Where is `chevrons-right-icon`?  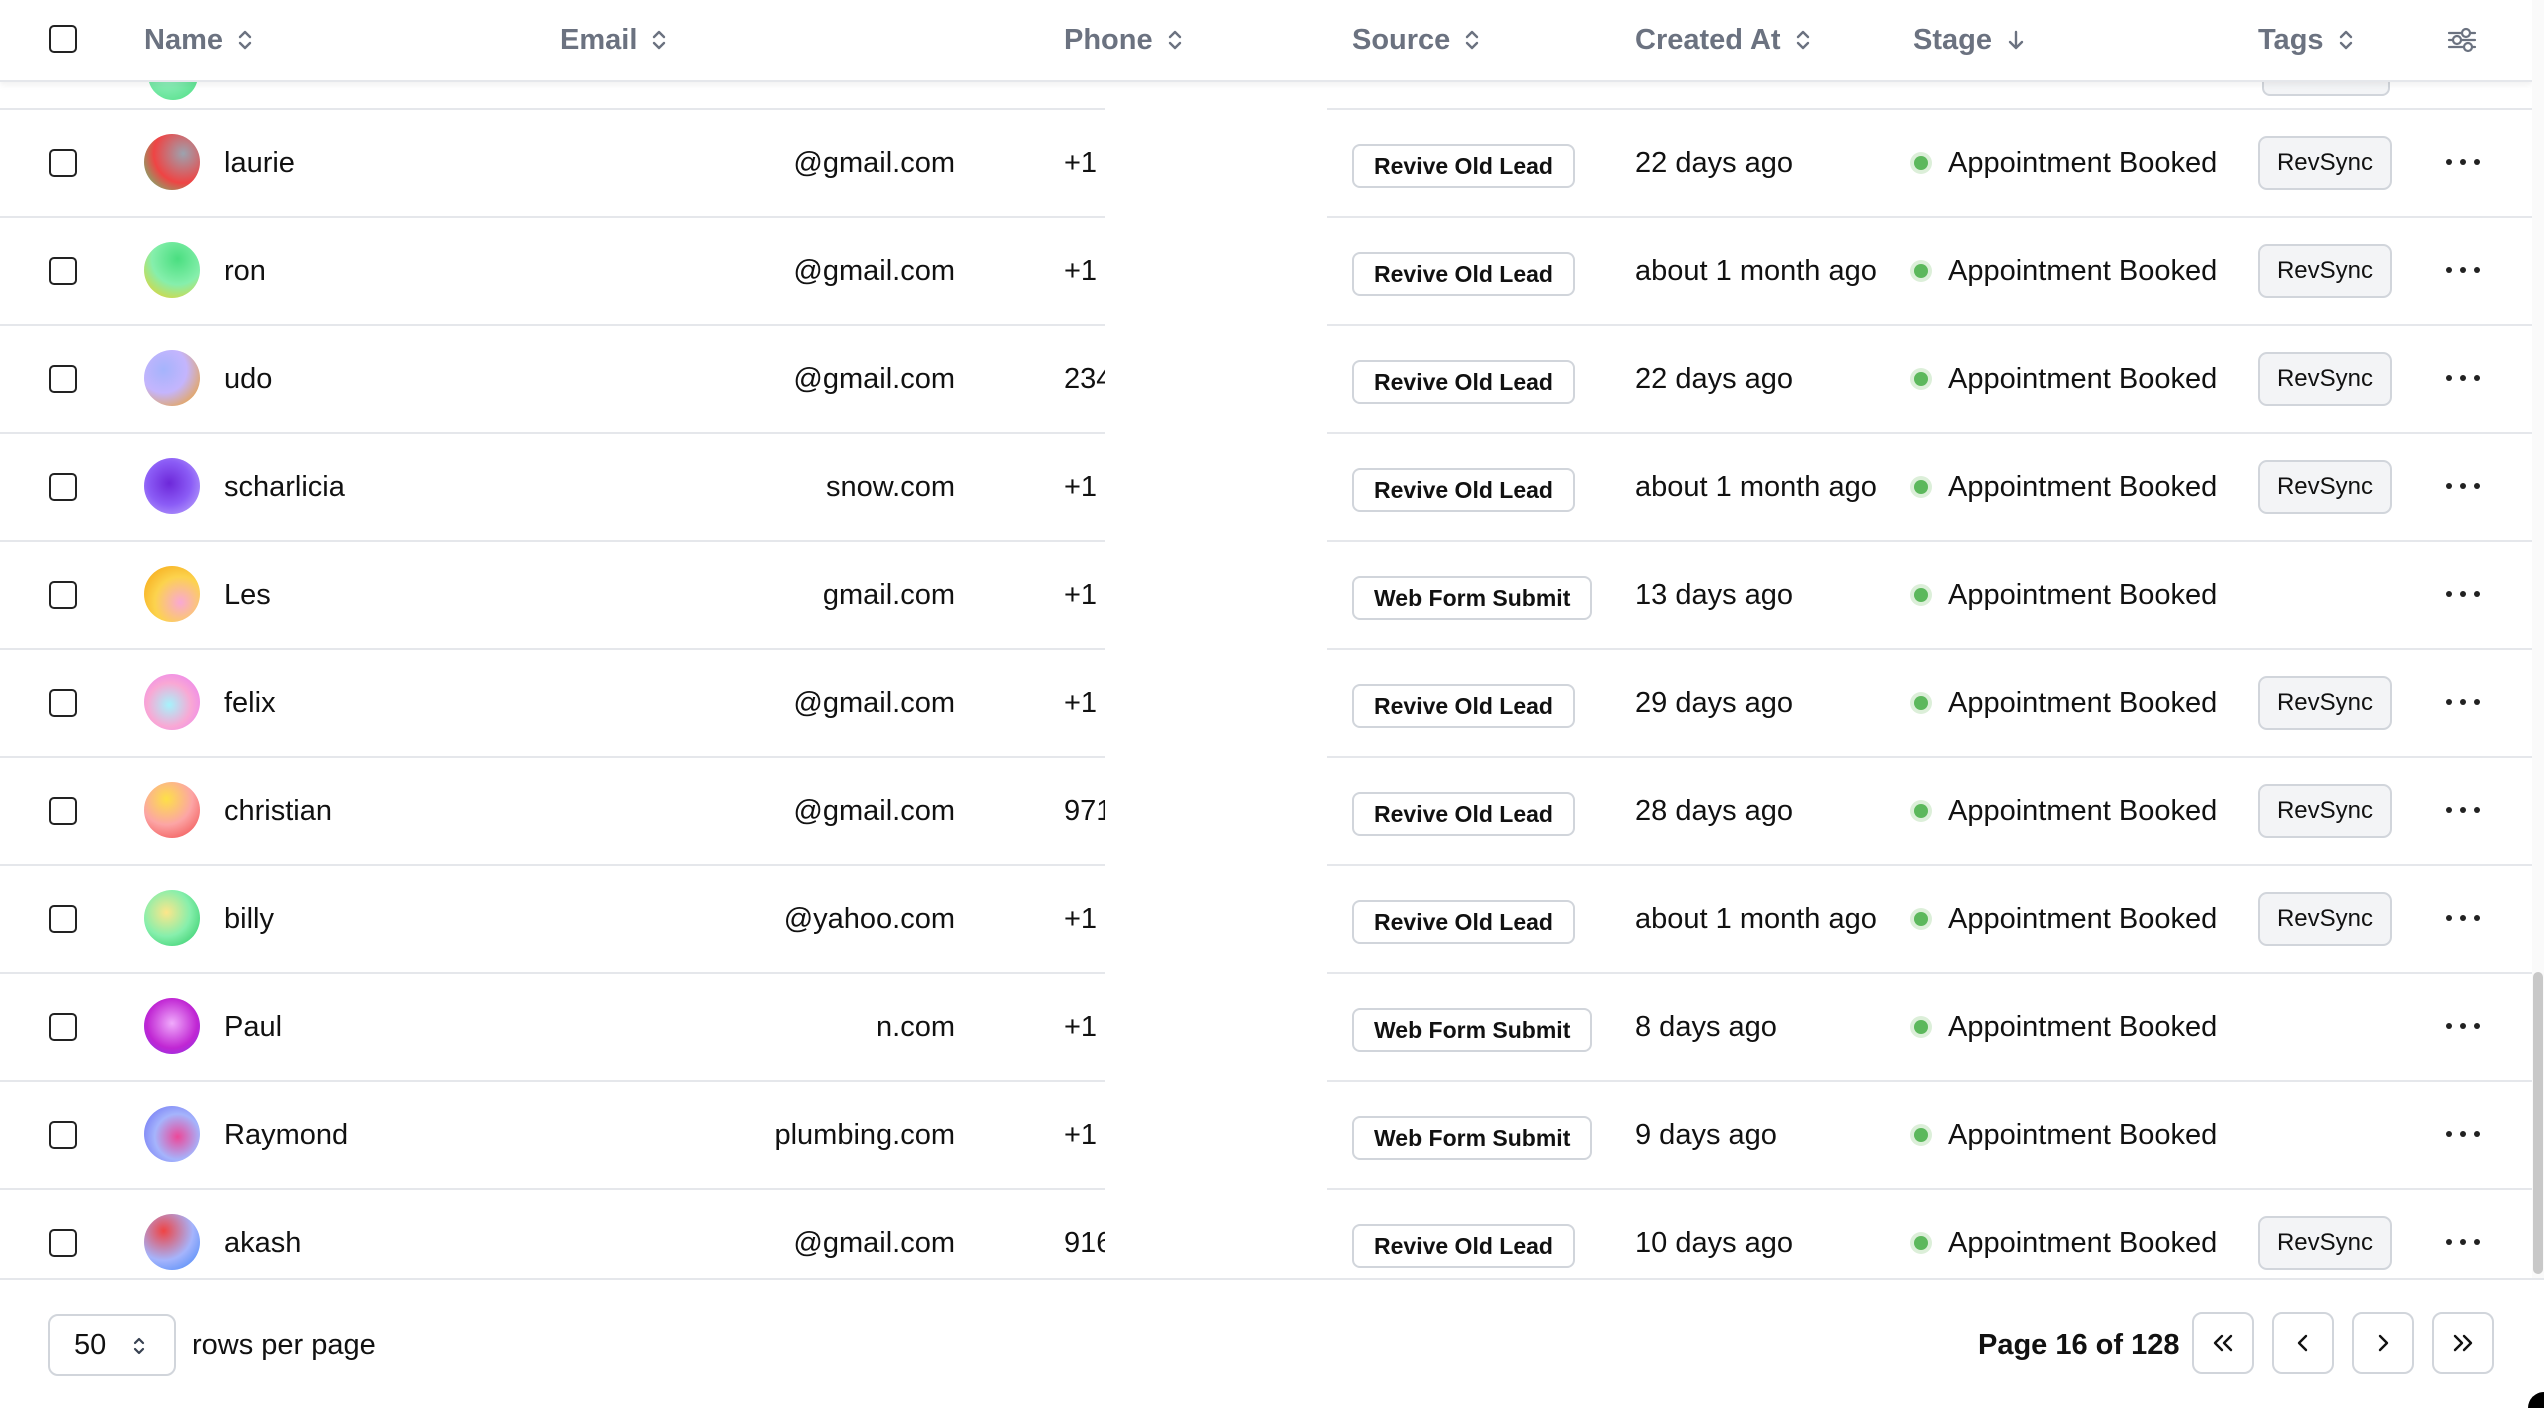
chevrons-right-icon is located at coordinates (2463, 1343).